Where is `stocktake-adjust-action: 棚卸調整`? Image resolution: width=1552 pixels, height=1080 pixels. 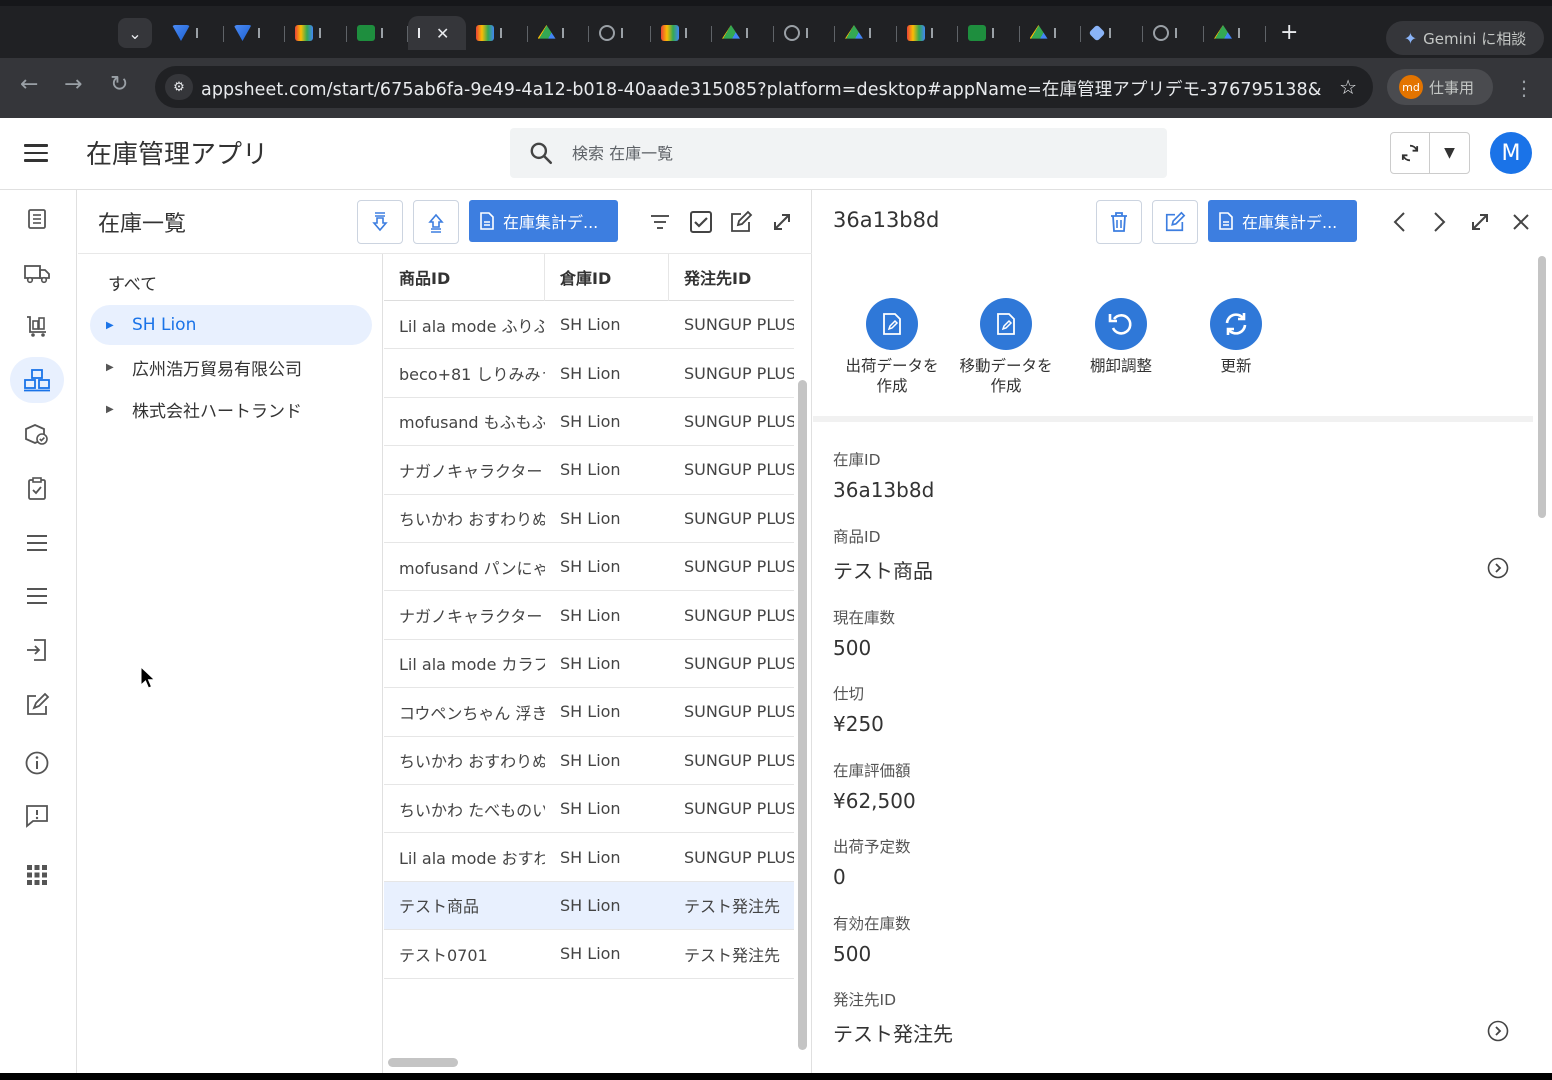 stocktake-adjust-action: 棚卸調整 is located at coordinates (1121, 337).